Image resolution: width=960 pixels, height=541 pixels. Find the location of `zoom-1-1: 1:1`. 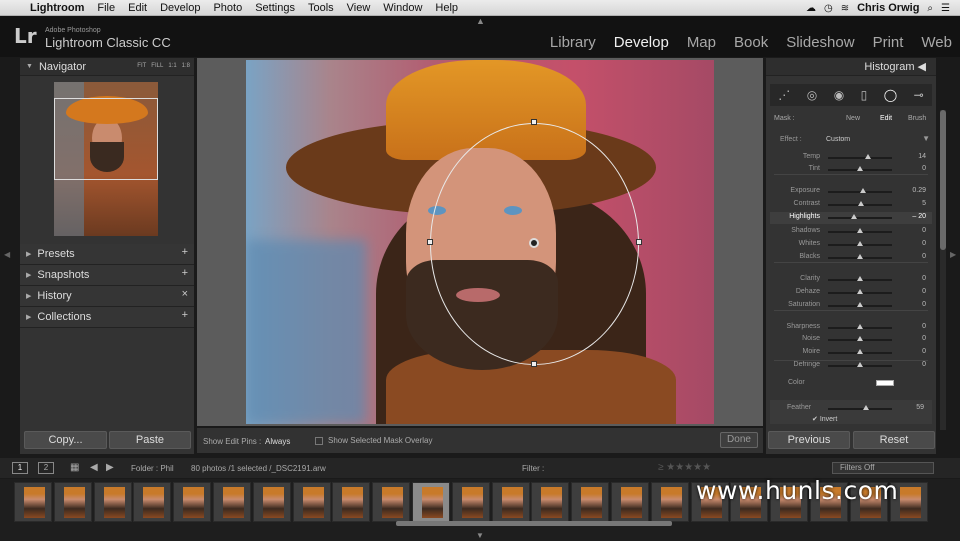

zoom-1-1: 1:1 is located at coordinates (172, 66).